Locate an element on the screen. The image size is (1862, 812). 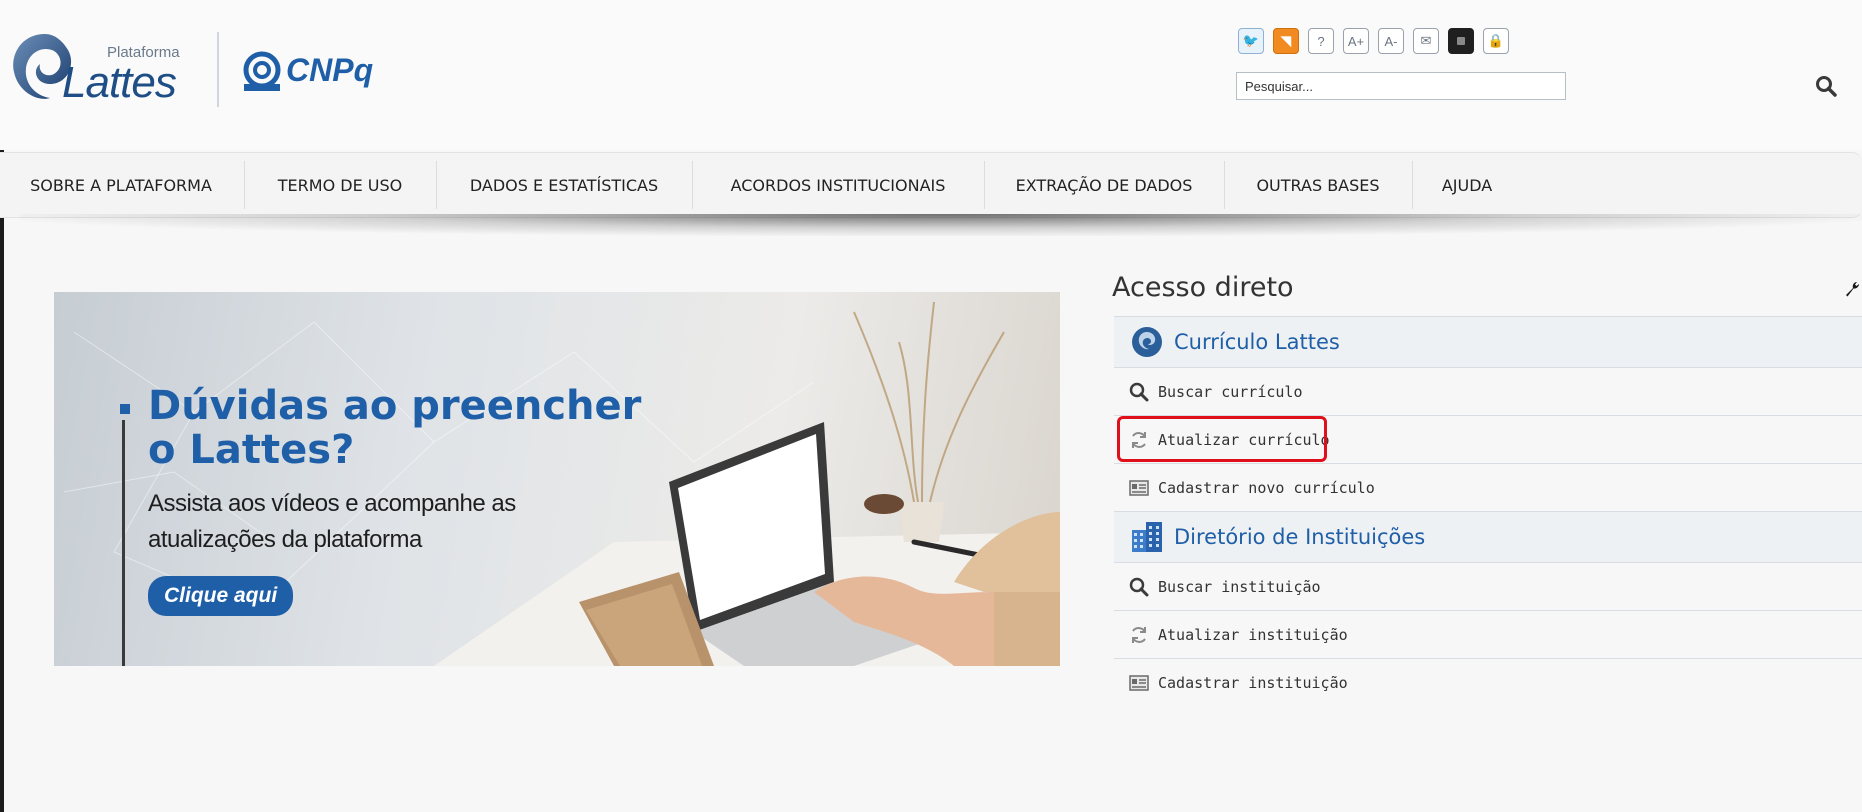
banner-title-line-2: o Lattes? is located at coordinates (251, 450).